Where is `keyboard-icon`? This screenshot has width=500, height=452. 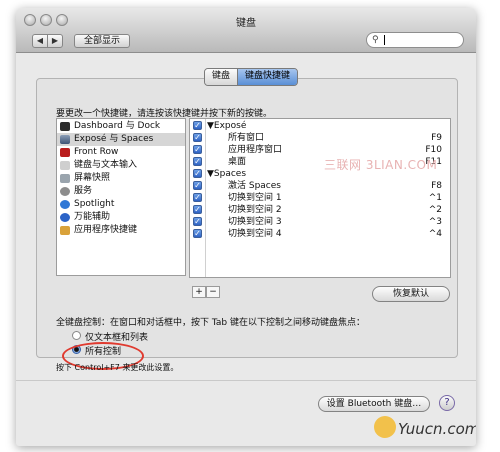 keyboard-icon is located at coordinates (65, 165).